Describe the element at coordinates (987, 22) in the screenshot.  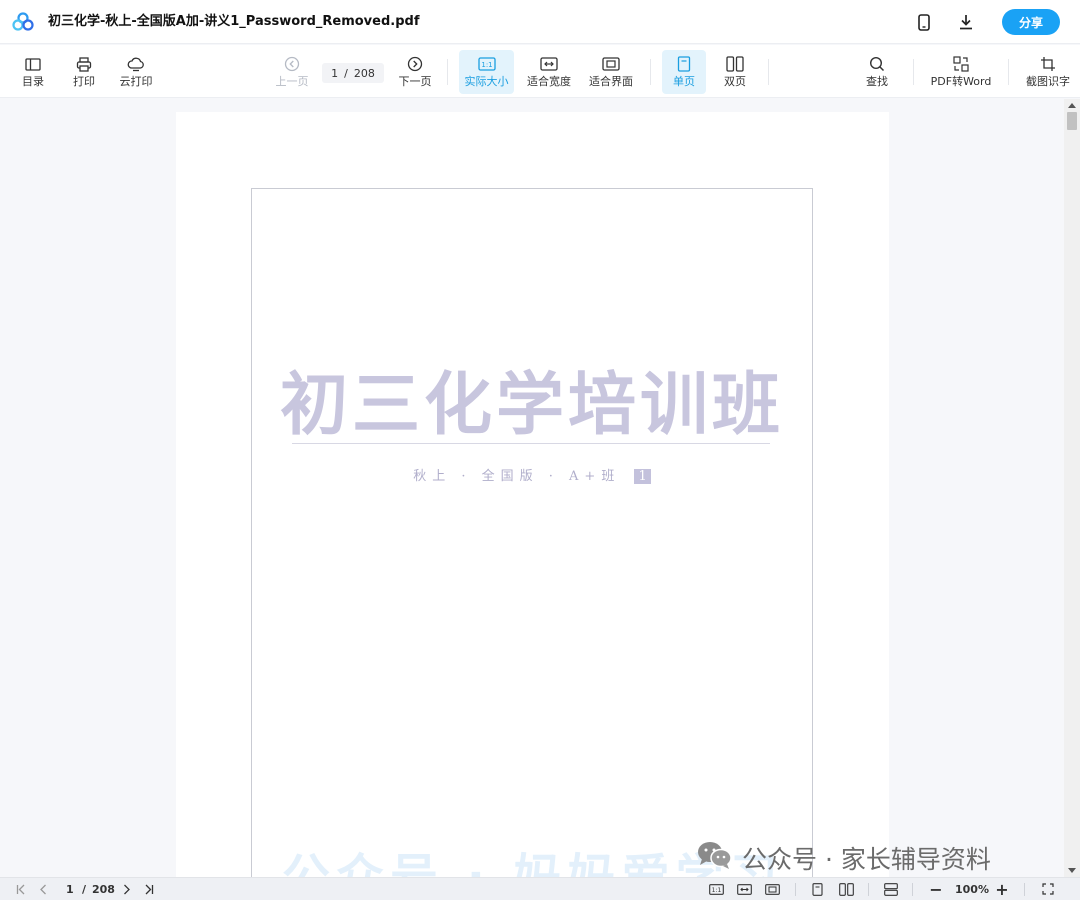
I see `title-bar-actions: 分享` at that location.